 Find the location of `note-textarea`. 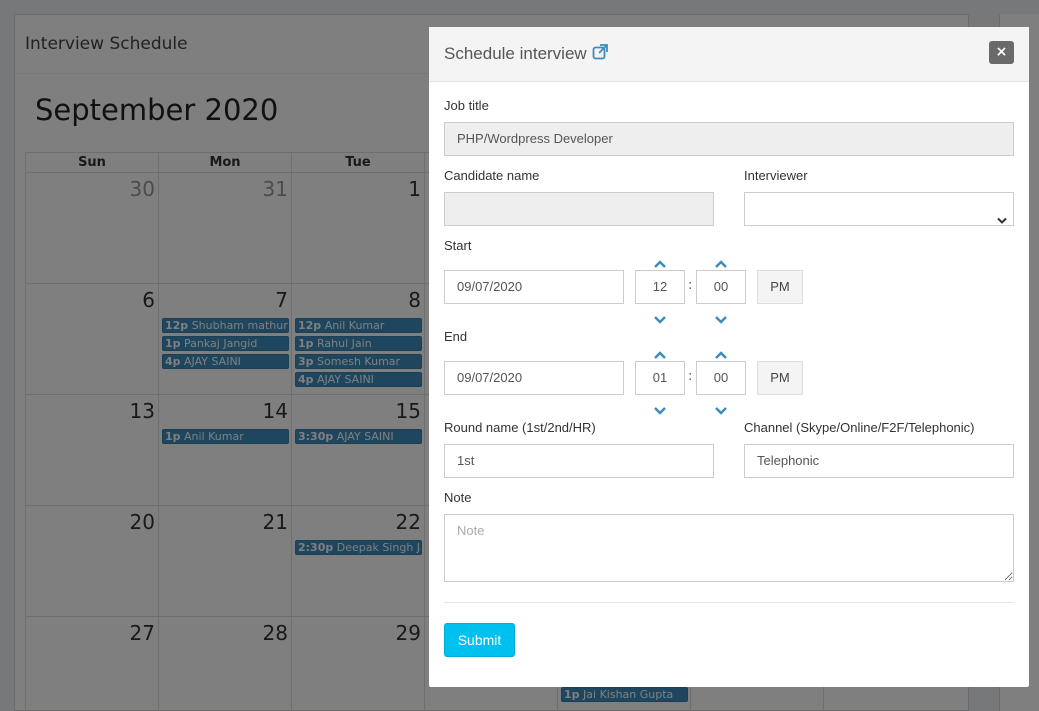

note-textarea is located at coordinates (729, 548).